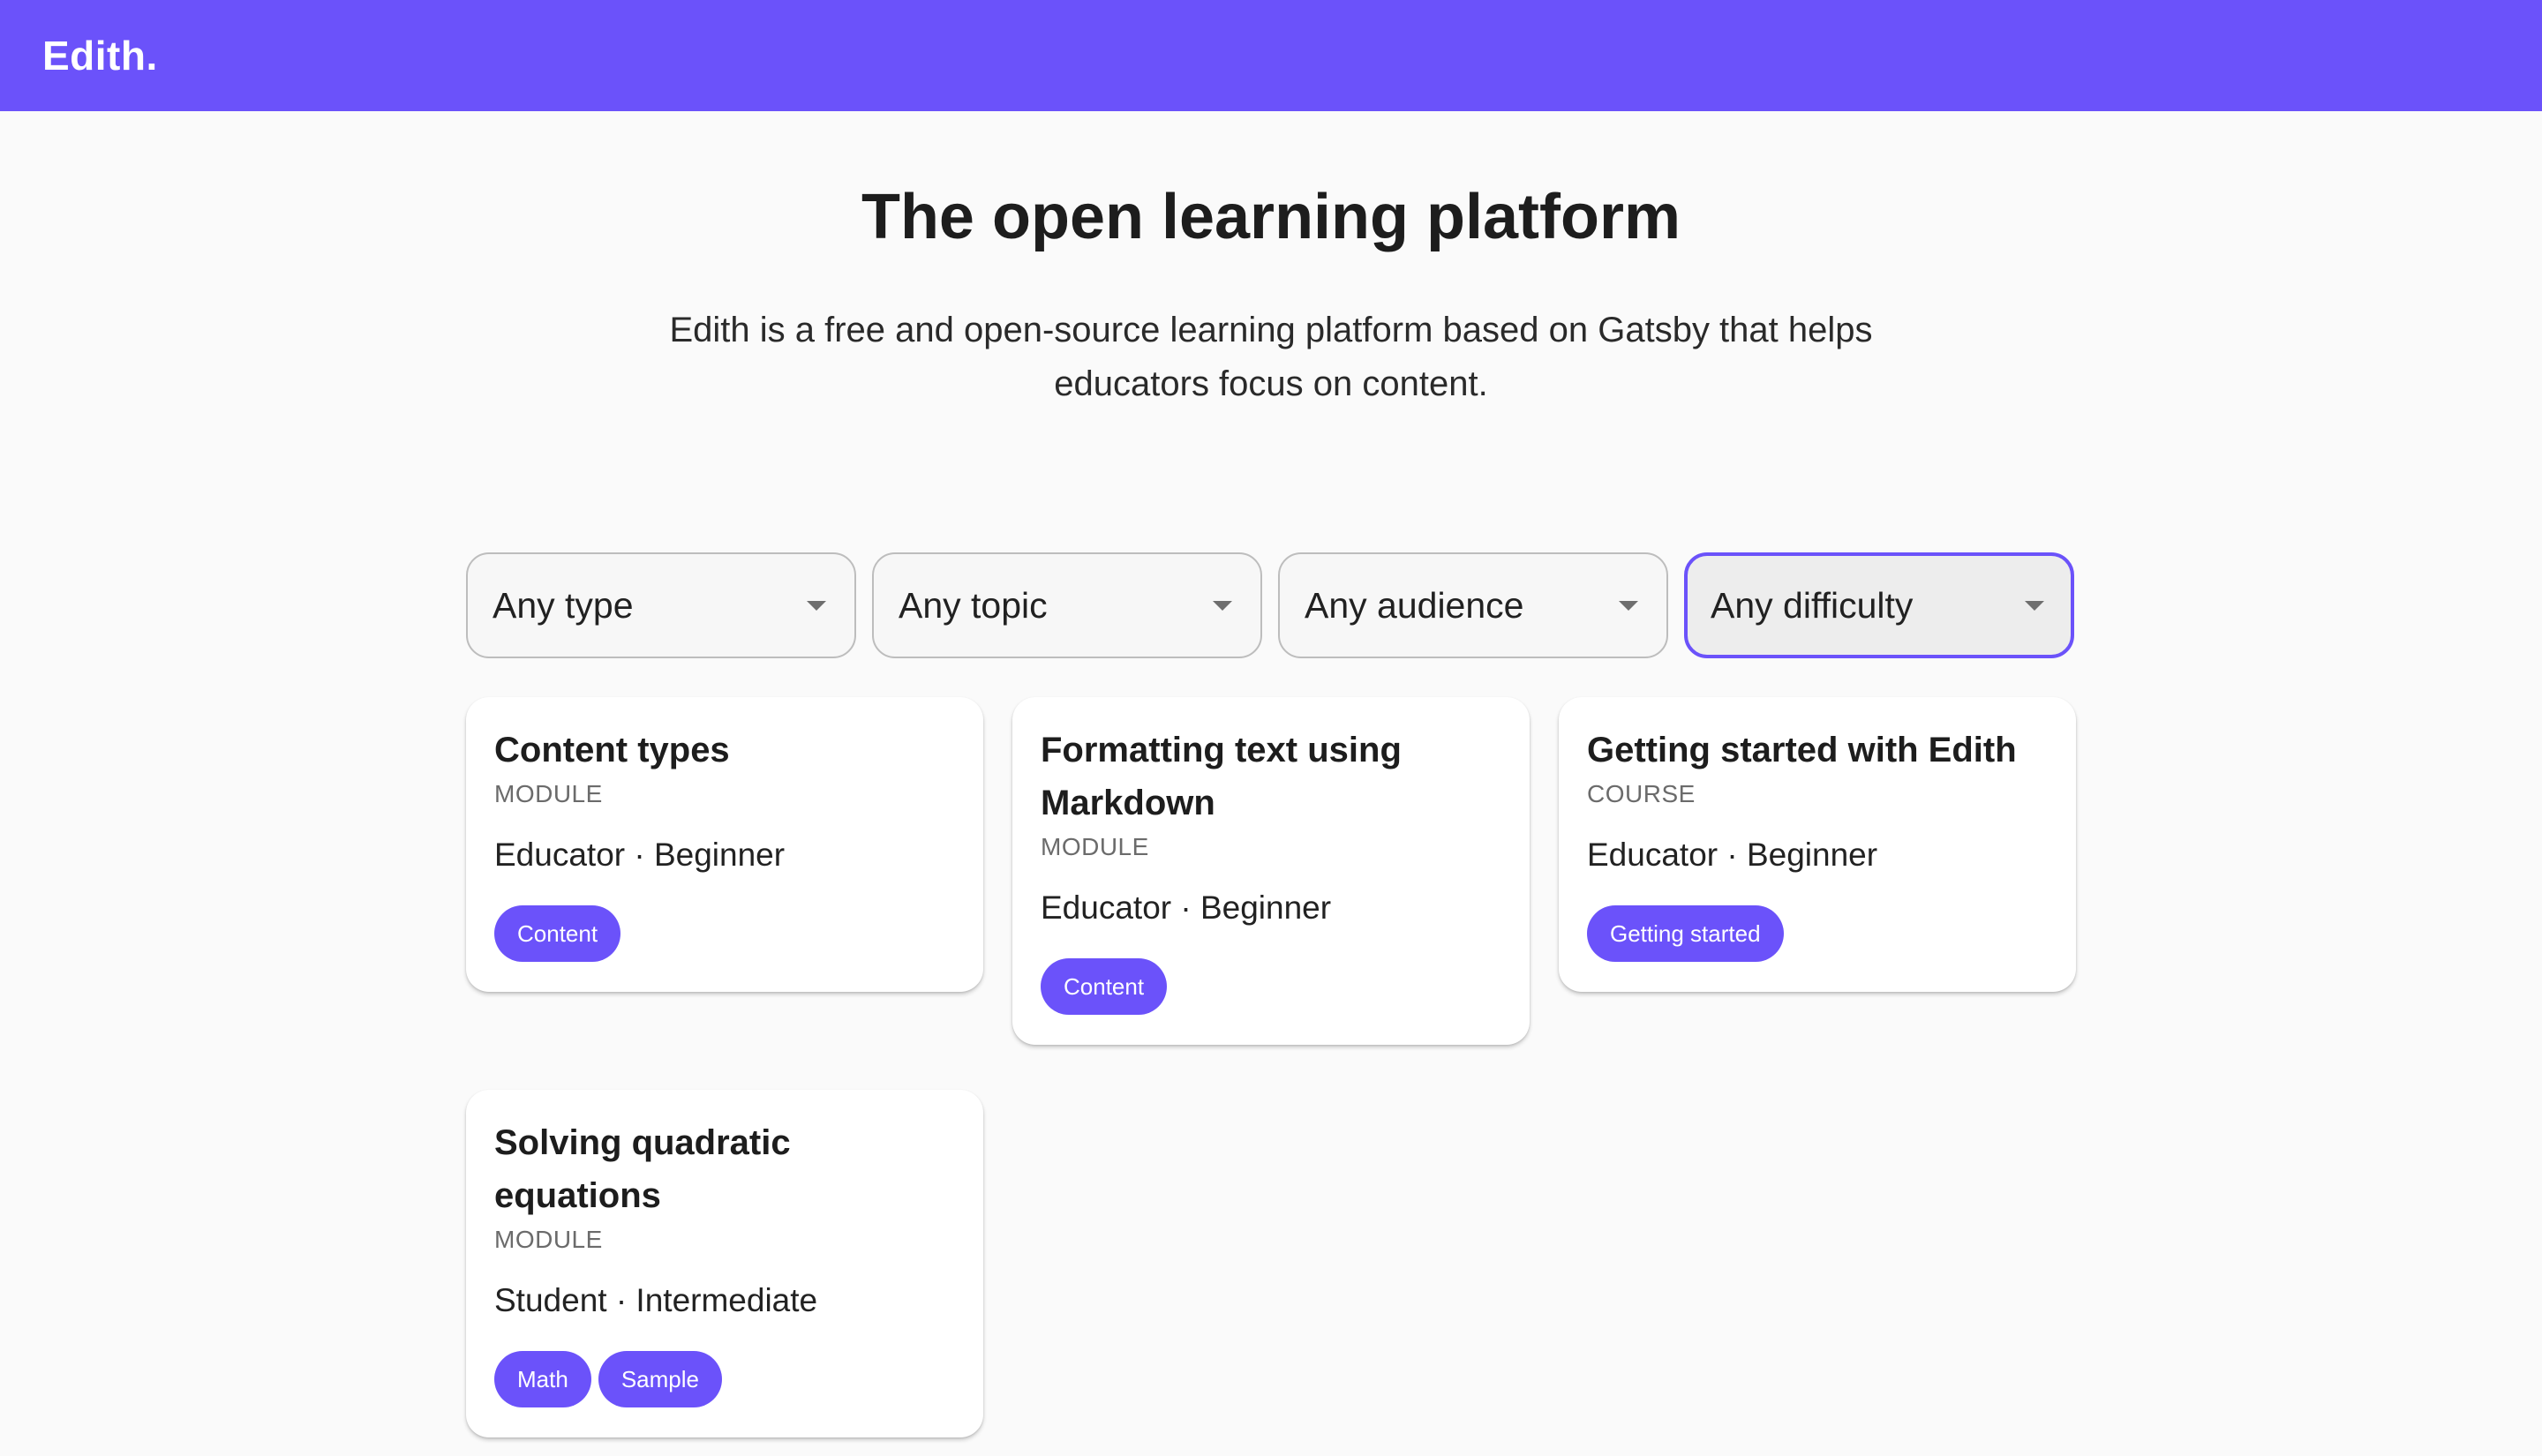 The height and width of the screenshot is (1456, 2542). Describe the element at coordinates (660, 1379) in the screenshot. I see `tag-chip: Sample` at that location.